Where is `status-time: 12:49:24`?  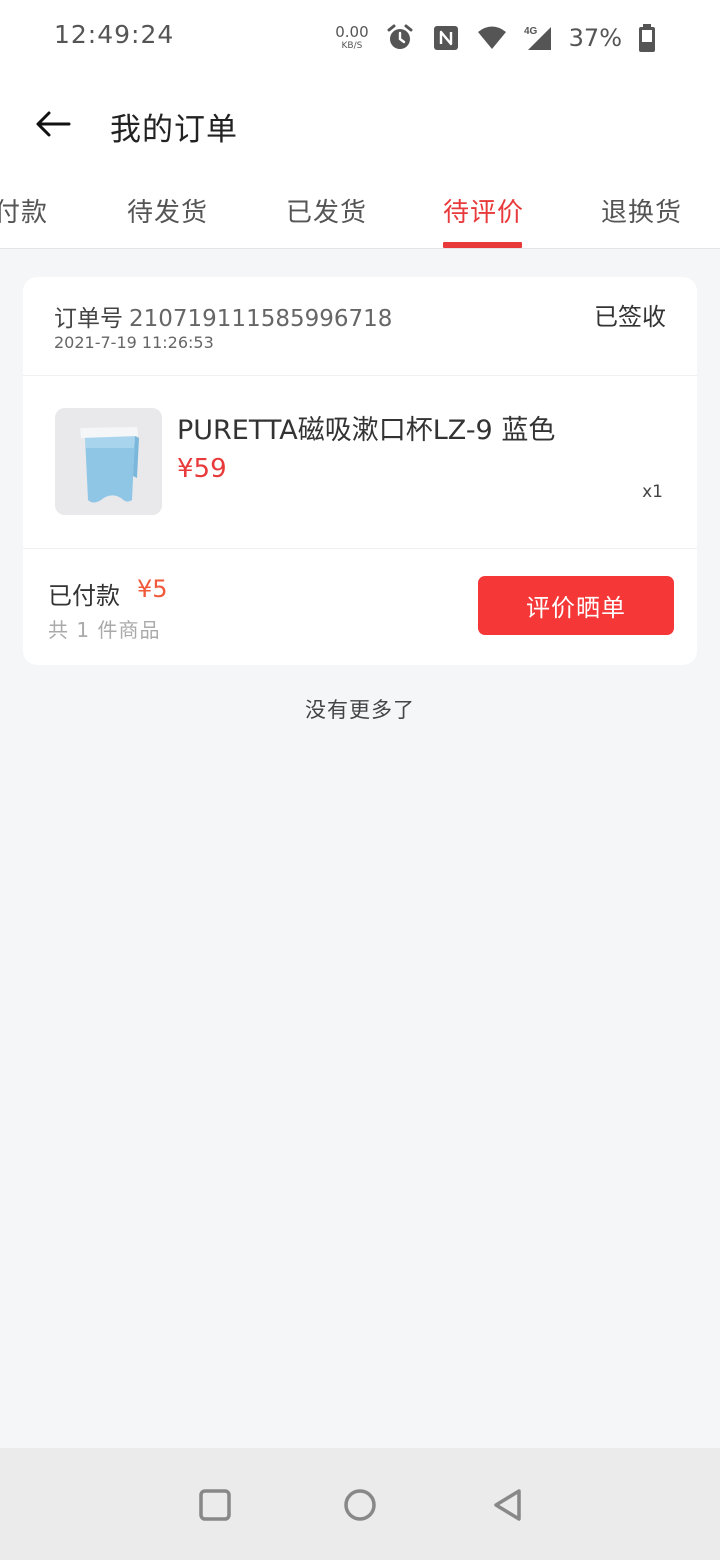 status-time: 12:49:24 is located at coordinates (114, 34).